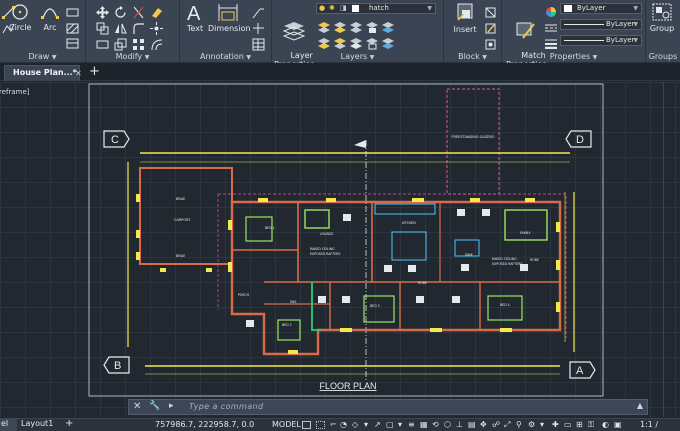  What do you see at coordinates (340, 42) in the screenshot?
I see `layer-unisolate-icon` at bounding box center [340, 42].